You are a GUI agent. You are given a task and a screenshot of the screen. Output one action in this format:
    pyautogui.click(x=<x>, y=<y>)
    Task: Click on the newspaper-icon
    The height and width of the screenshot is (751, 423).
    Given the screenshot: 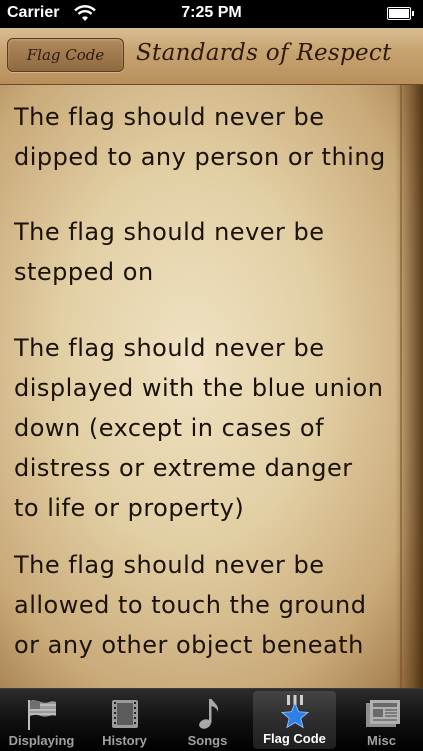 What is the action you would take?
    pyautogui.click(x=382, y=713)
    